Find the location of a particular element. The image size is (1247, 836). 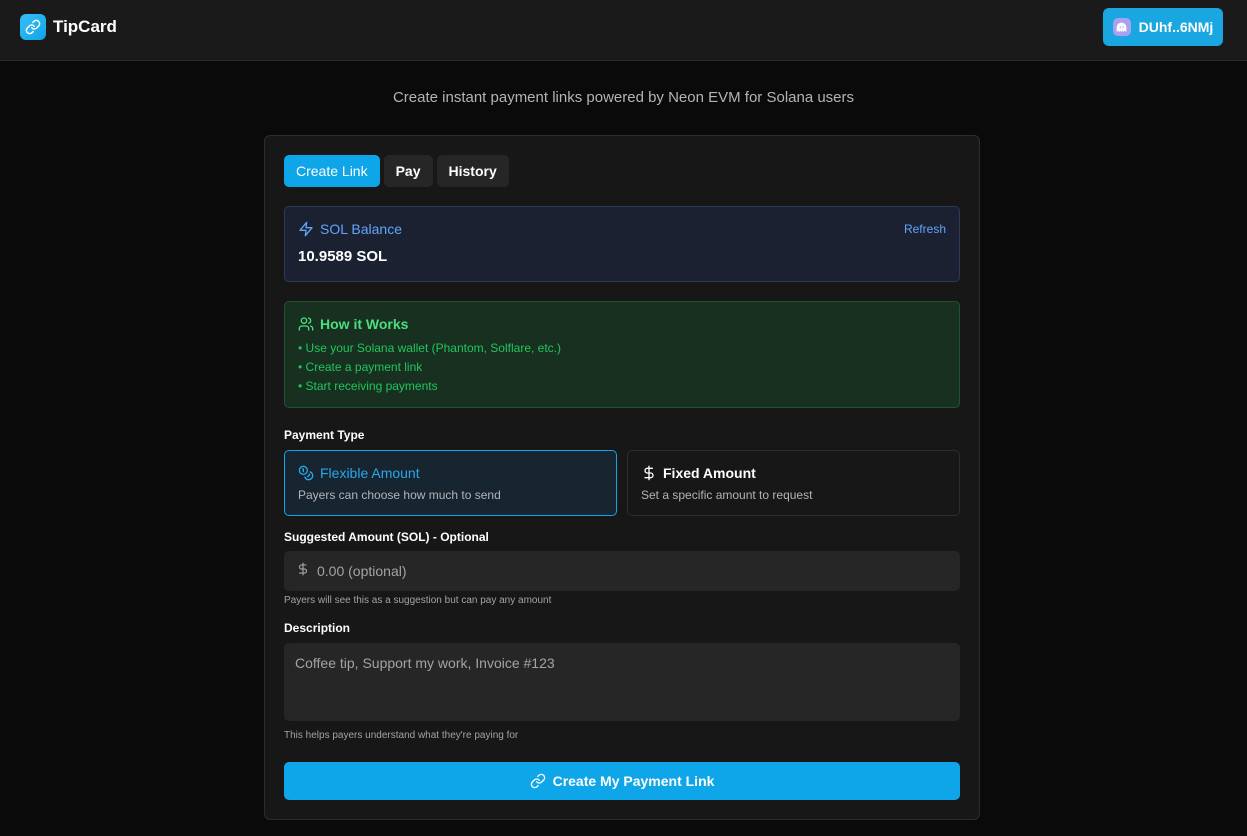

how-it-works-header: How it Works is located at coordinates (353, 324).